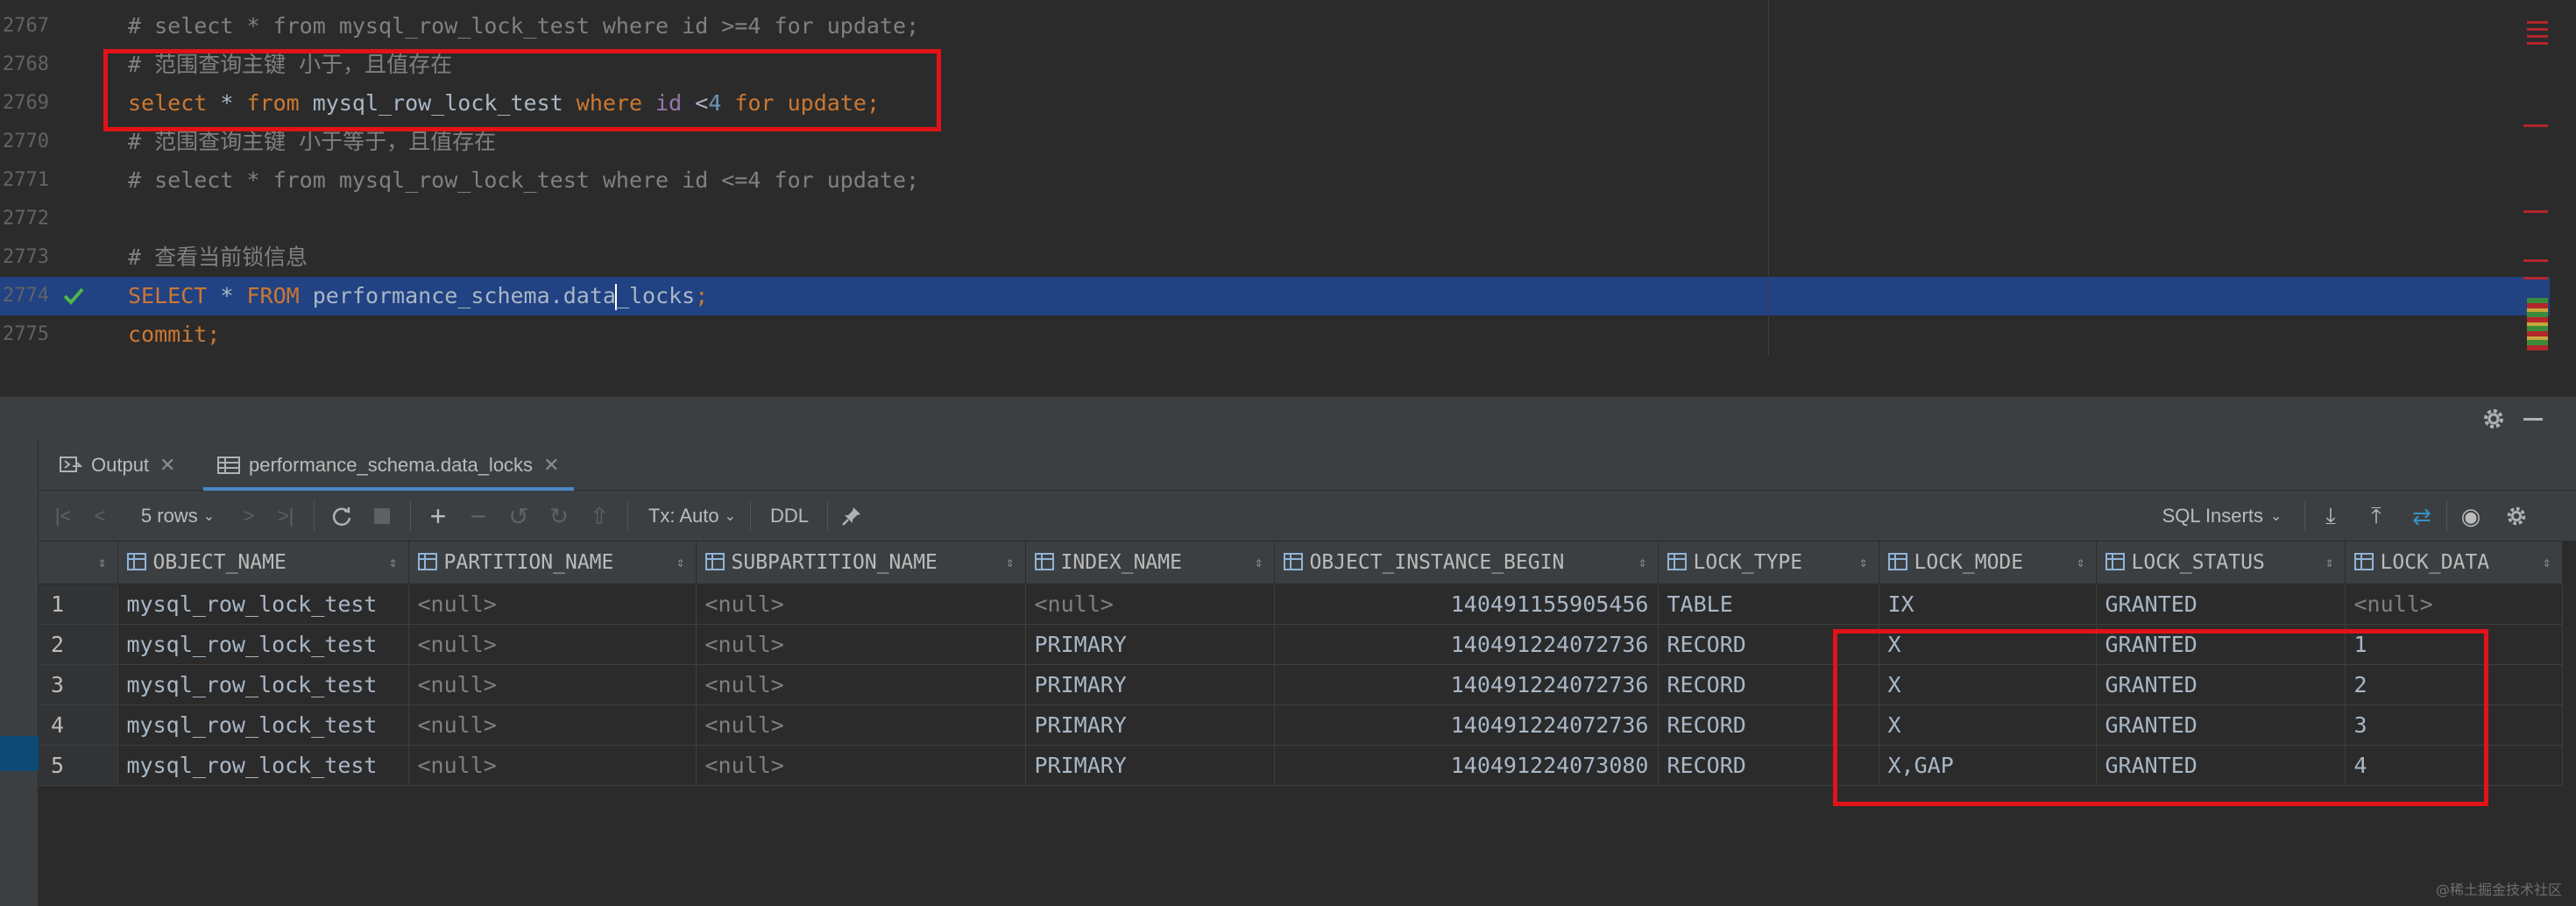  Describe the element at coordinates (518, 516) in the screenshot. I see `revert-icon: ↺` at that location.